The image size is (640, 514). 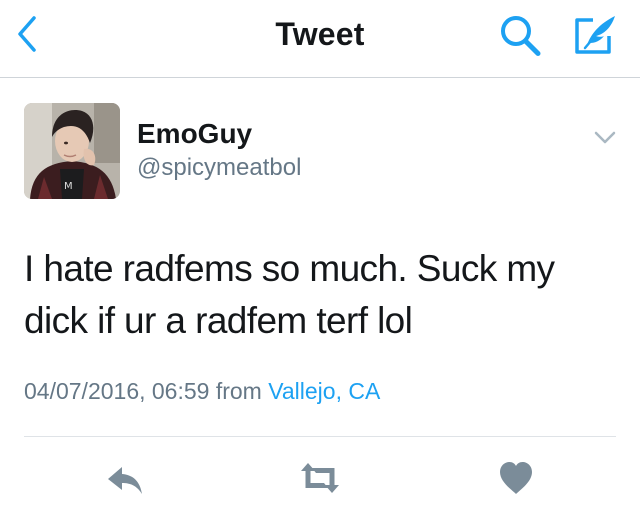 I want to click on location-link: Vallejo, CA, so click(x=324, y=391).